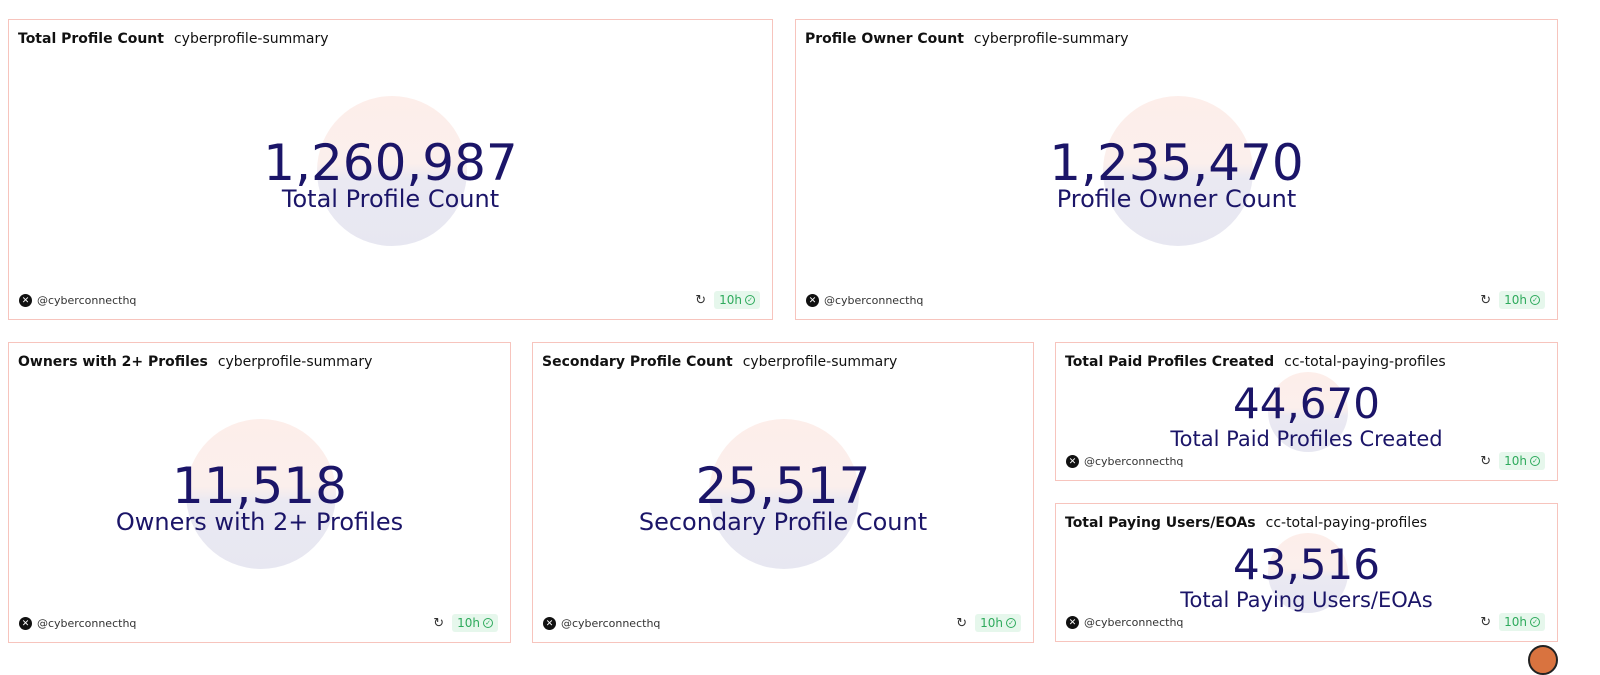  What do you see at coordinates (259, 486) in the screenshot?
I see `counter-value: 11,518` at bounding box center [259, 486].